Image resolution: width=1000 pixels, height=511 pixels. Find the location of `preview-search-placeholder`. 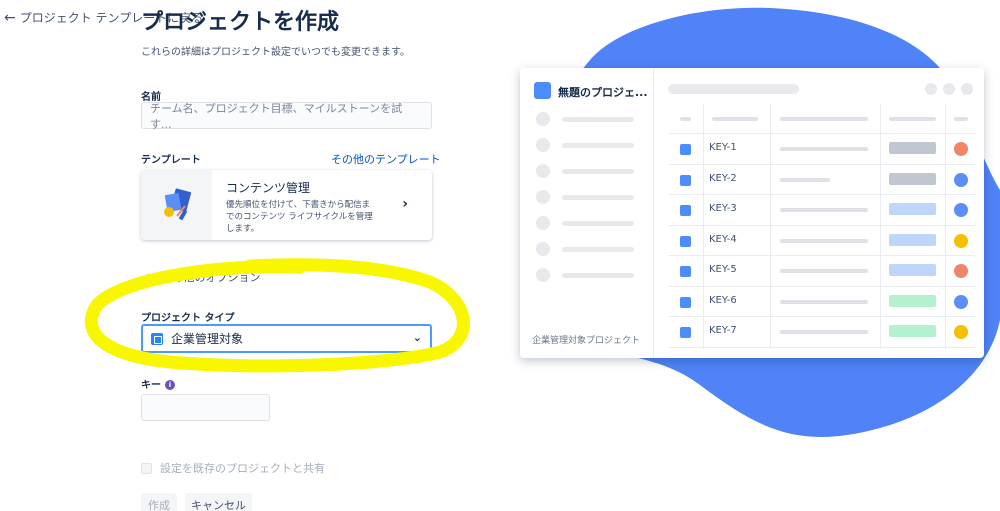

preview-search-placeholder is located at coordinates (733, 89).